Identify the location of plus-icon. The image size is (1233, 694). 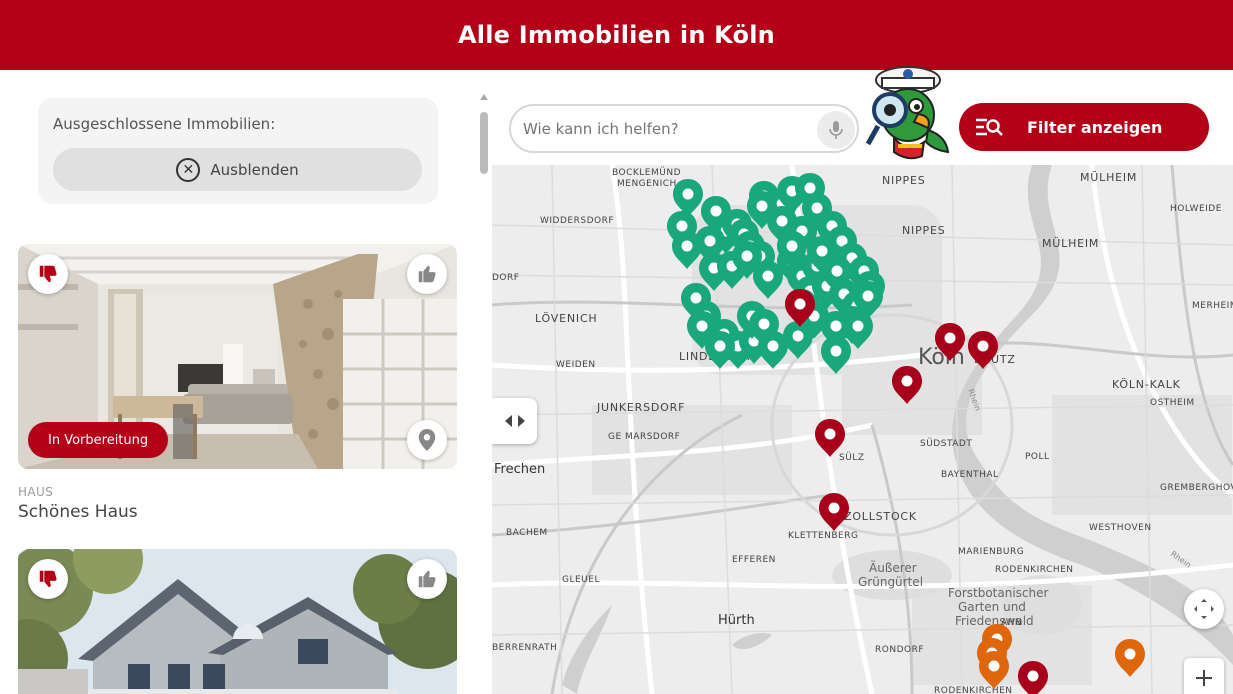
(1204, 678).